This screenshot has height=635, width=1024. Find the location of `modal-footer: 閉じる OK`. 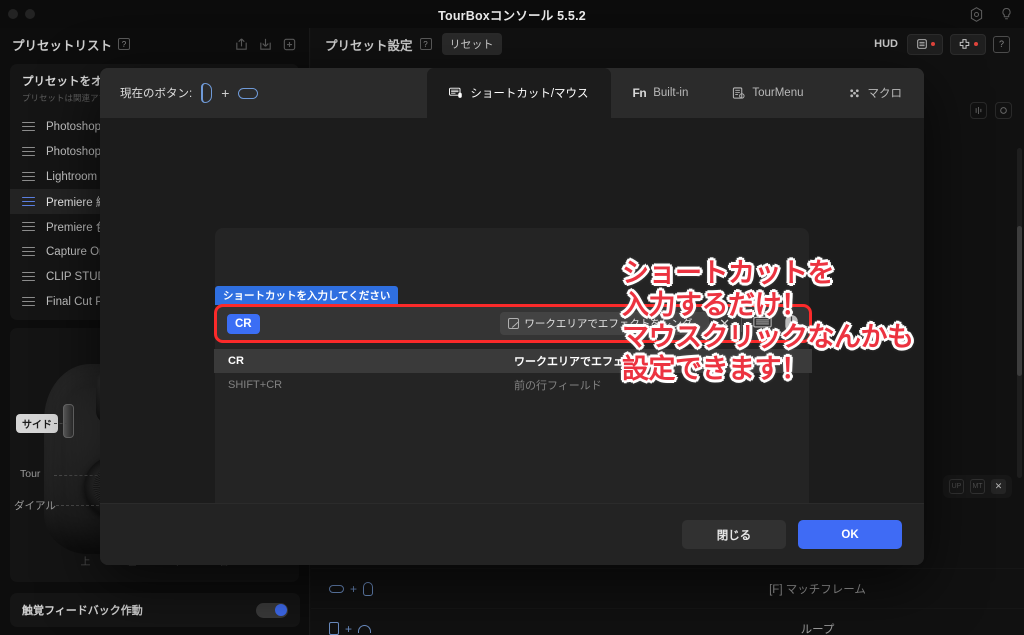

modal-footer: 閉じる OK is located at coordinates (512, 534).